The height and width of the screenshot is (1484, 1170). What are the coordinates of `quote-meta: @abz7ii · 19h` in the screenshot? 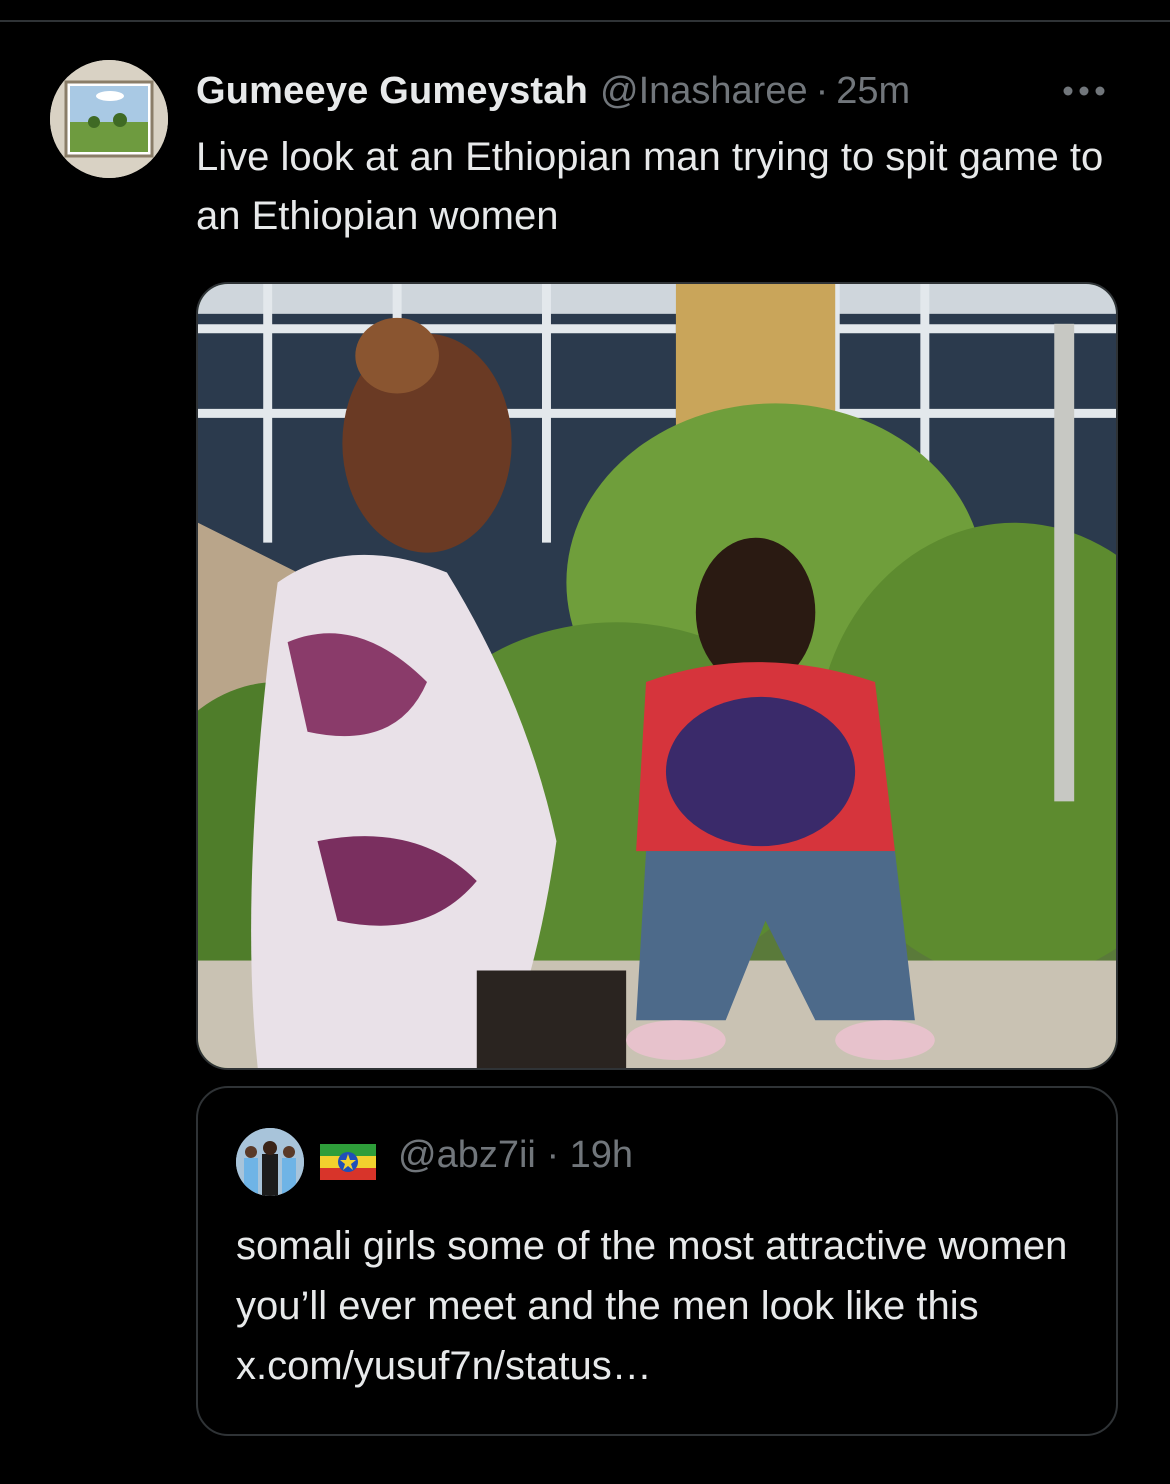 It's located at (515, 1155).